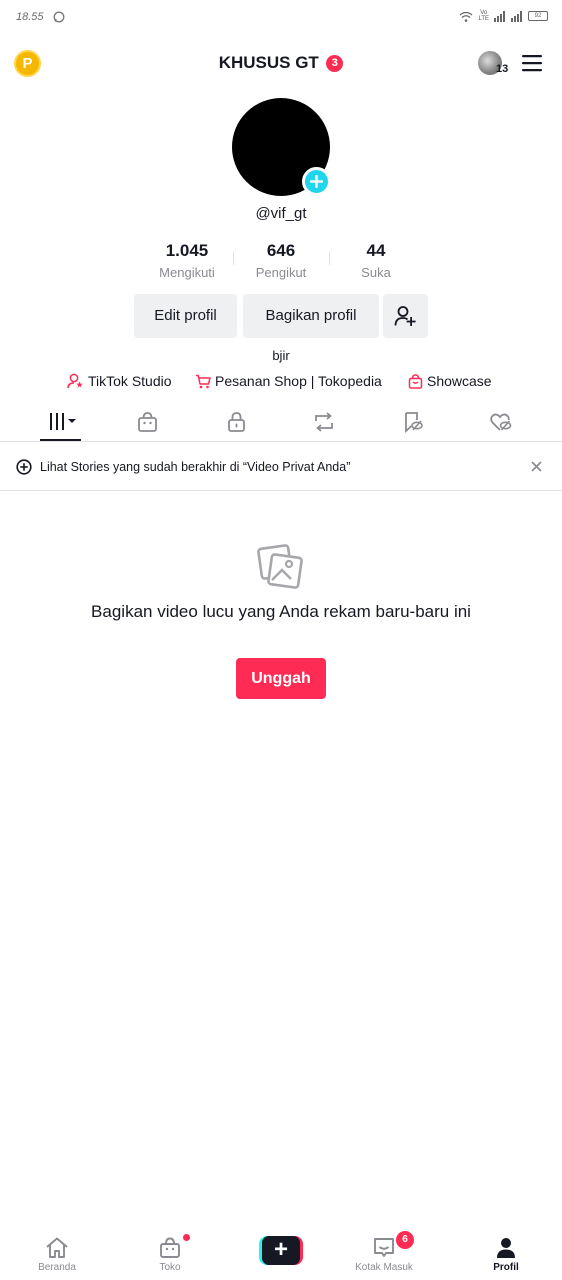  What do you see at coordinates (405, 1240) in the screenshot?
I see `inbox-badge: 6` at bounding box center [405, 1240].